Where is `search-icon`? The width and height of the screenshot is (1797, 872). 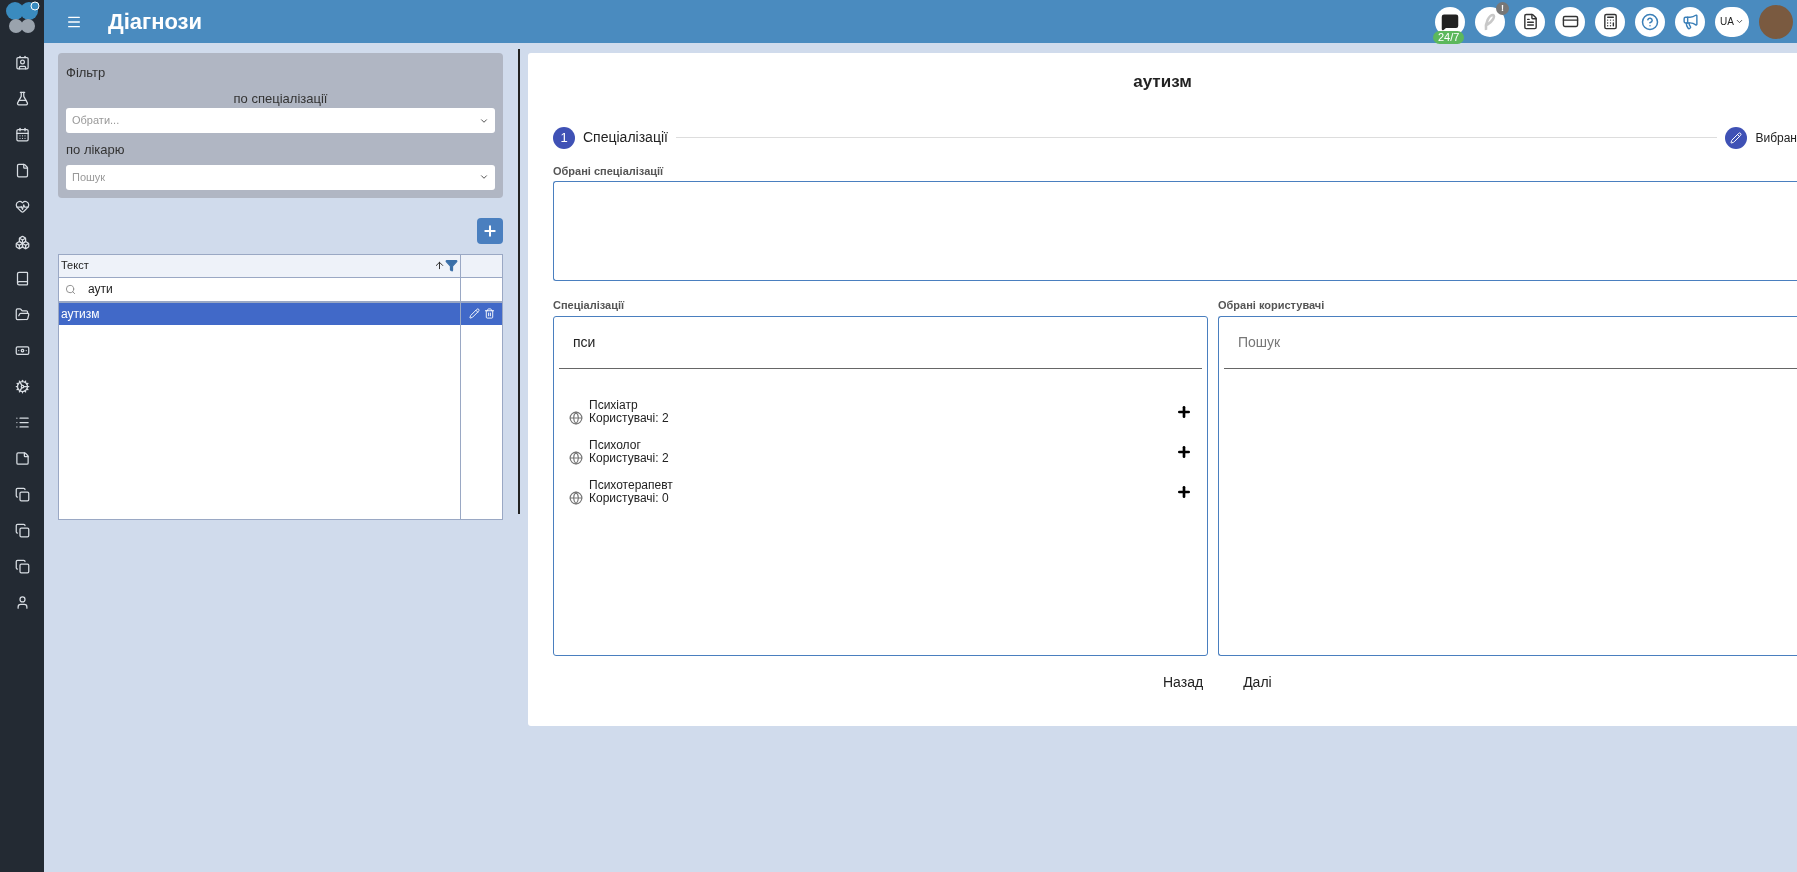
search-icon is located at coordinates (70, 289).